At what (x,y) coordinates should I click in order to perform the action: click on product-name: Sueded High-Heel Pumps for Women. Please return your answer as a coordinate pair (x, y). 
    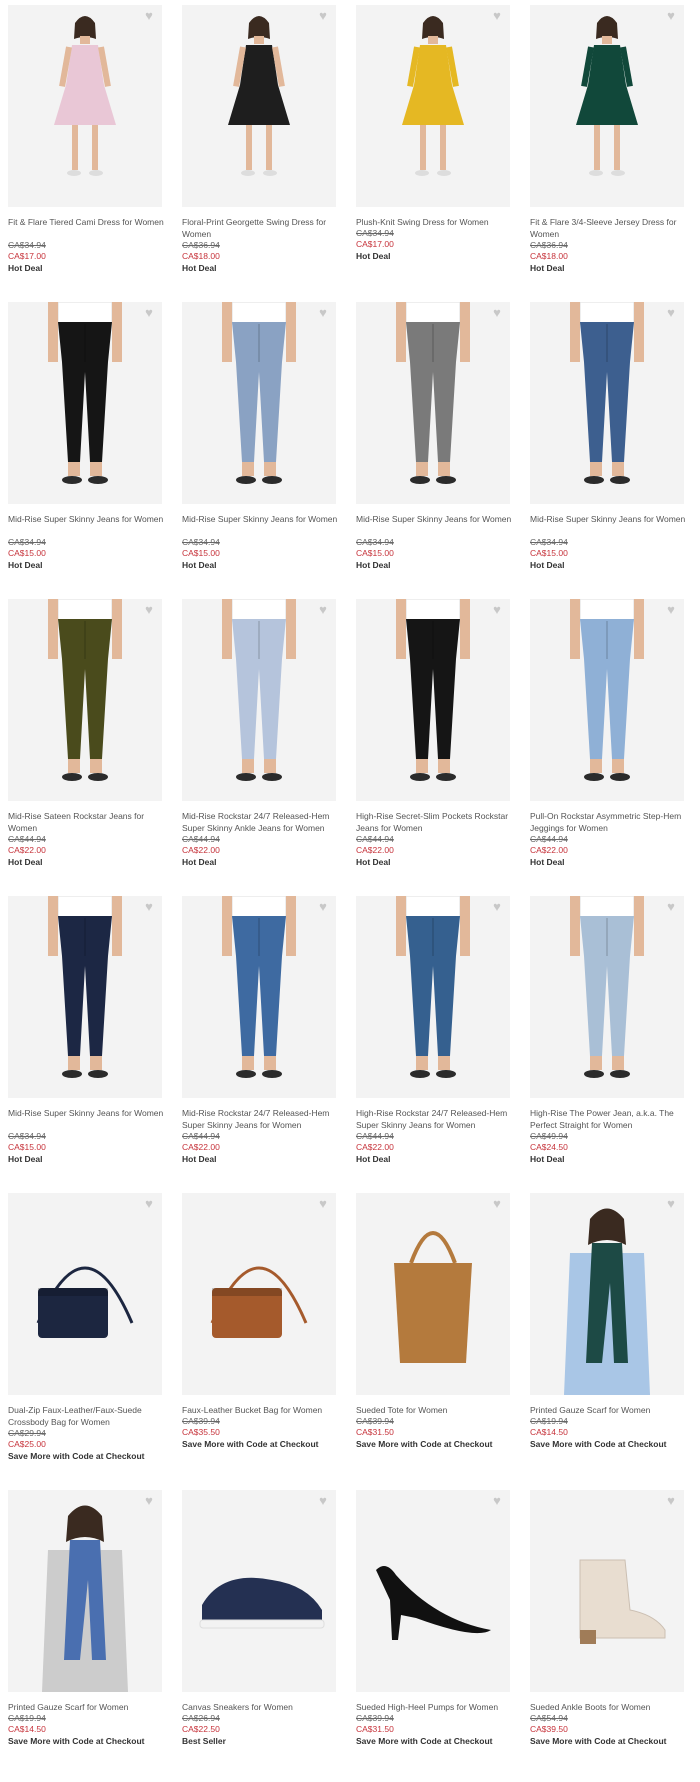
    Looking at the image, I should click on (439, 1707).